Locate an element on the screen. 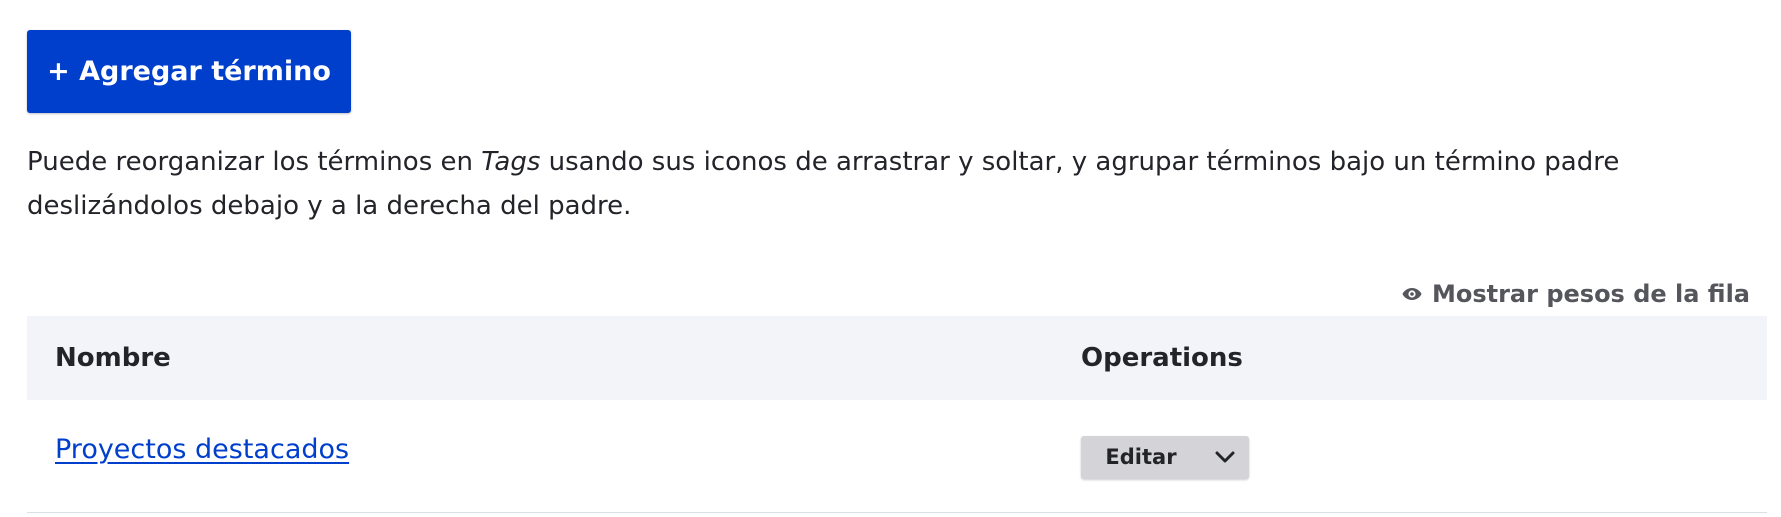 The height and width of the screenshot is (517, 1781). eye-icon is located at coordinates (1412, 294).